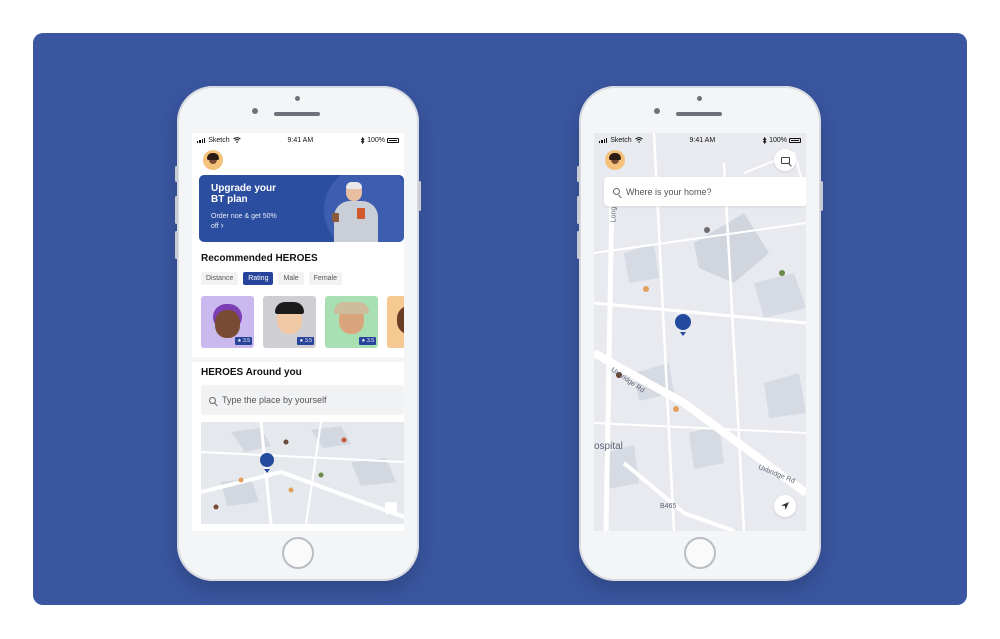 The width and height of the screenshot is (1000, 639). I want to click on filter-distance: Distance, so click(220, 278).